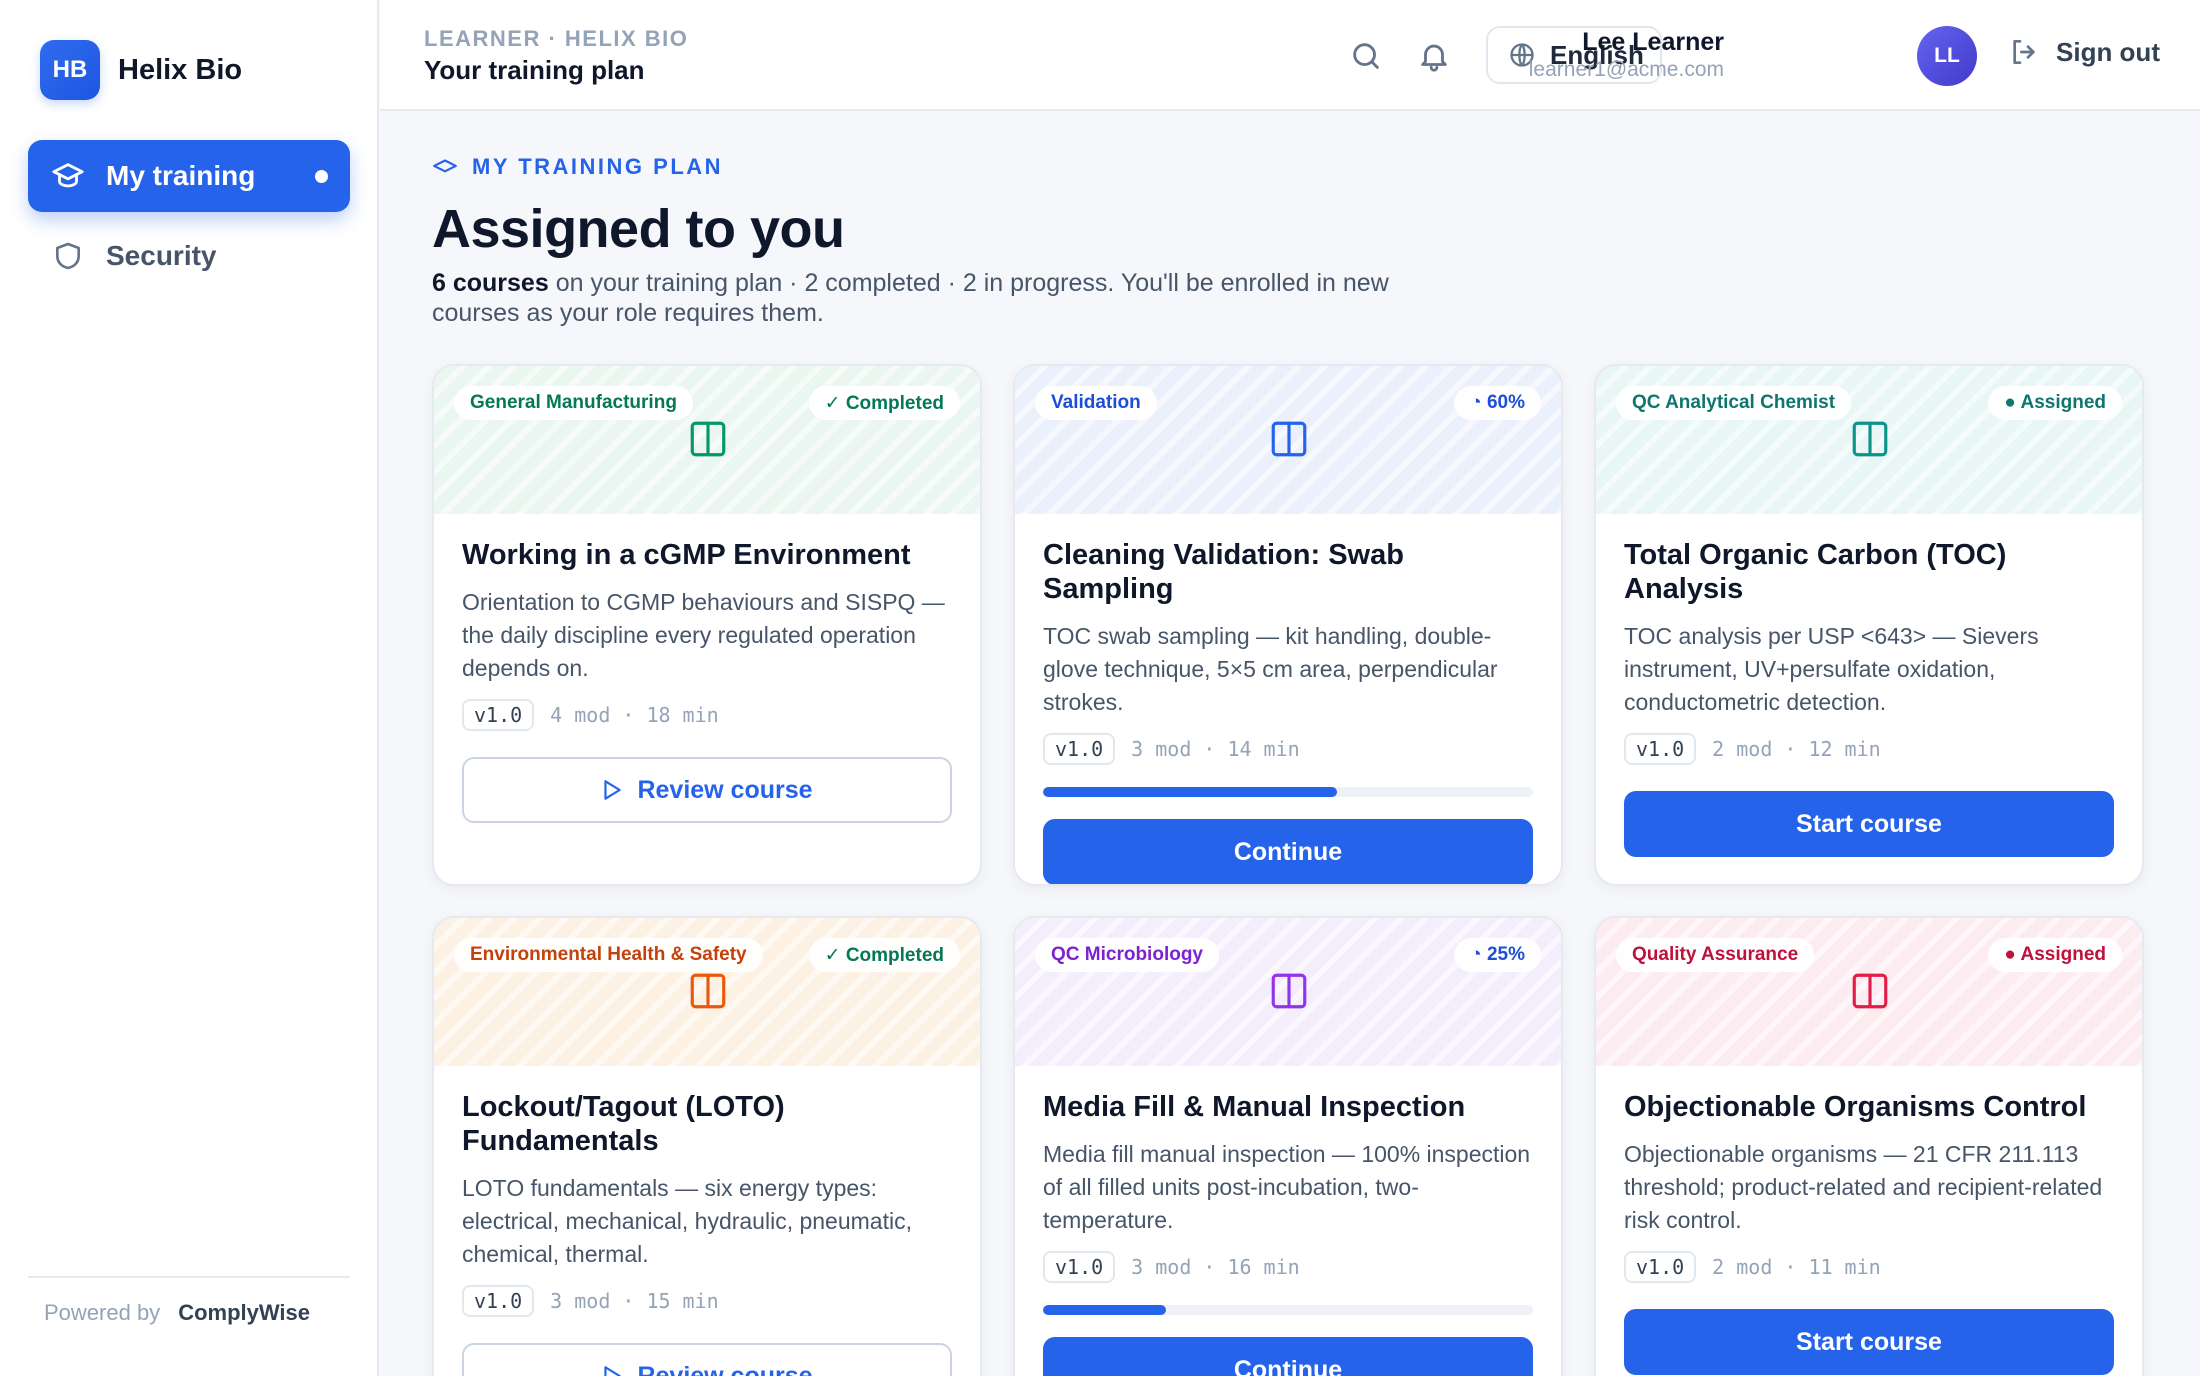 This screenshot has width=2200, height=1376. Describe the element at coordinates (1497, 403) in the screenshot. I see `status-badge: ◔ 60%` at that location.